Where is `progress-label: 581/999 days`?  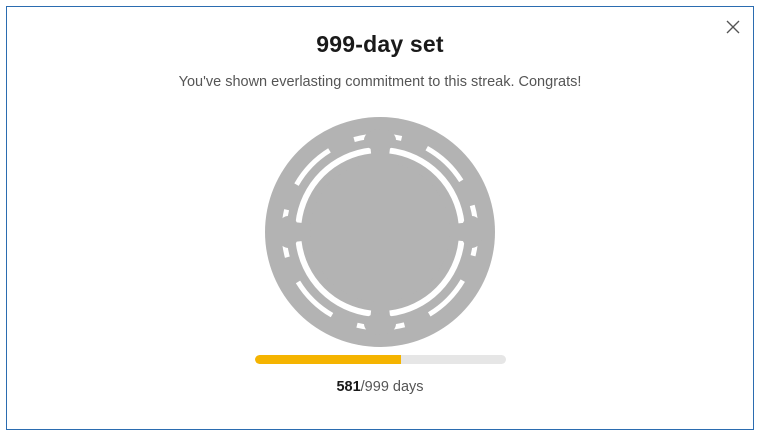
progress-label: 581/999 days is located at coordinates (380, 387).